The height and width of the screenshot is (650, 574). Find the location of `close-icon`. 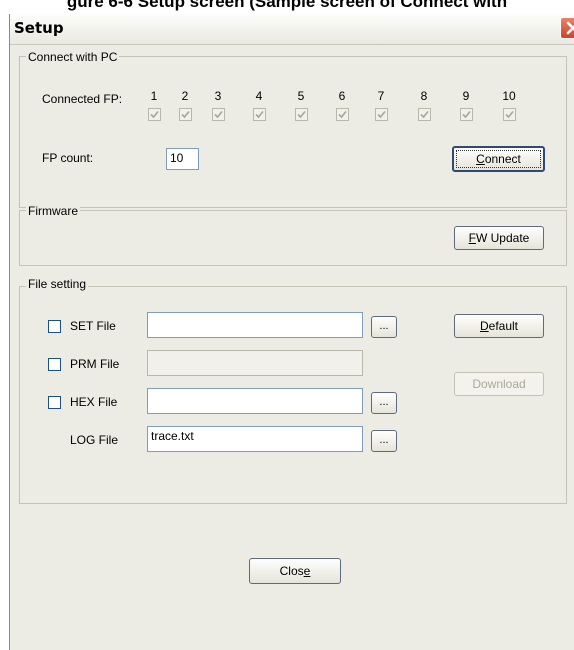

close-icon is located at coordinates (570, 28).